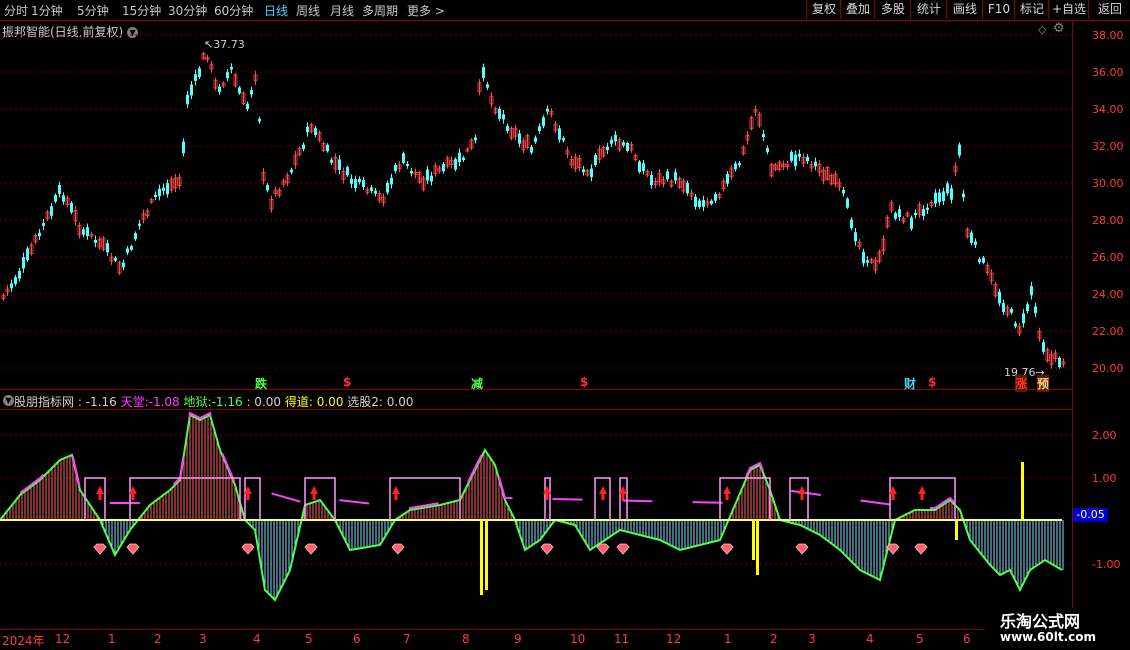 This screenshot has height=650, width=1130. What do you see at coordinates (728, 639) in the screenshot?
I see `x-axis-label: 1` at bounding box center [728, 639].